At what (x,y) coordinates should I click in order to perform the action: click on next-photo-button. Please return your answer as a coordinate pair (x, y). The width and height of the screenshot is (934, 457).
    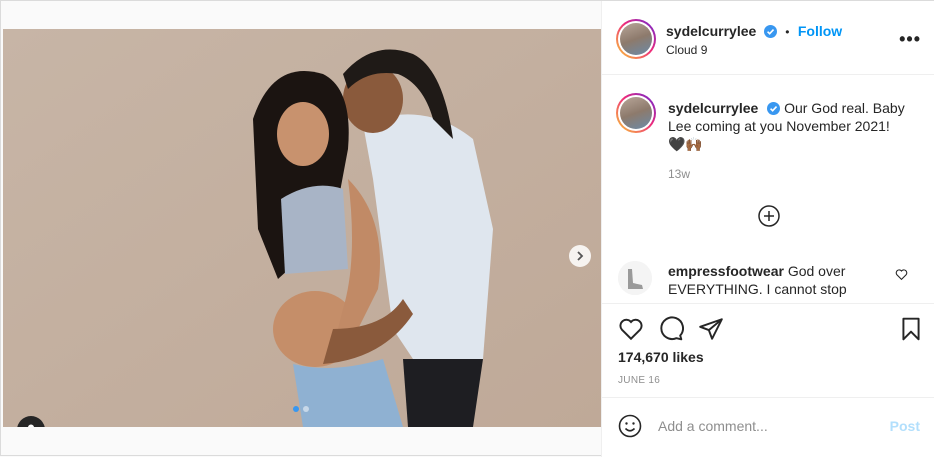
    Looking at the image, I should click on (580, 256).